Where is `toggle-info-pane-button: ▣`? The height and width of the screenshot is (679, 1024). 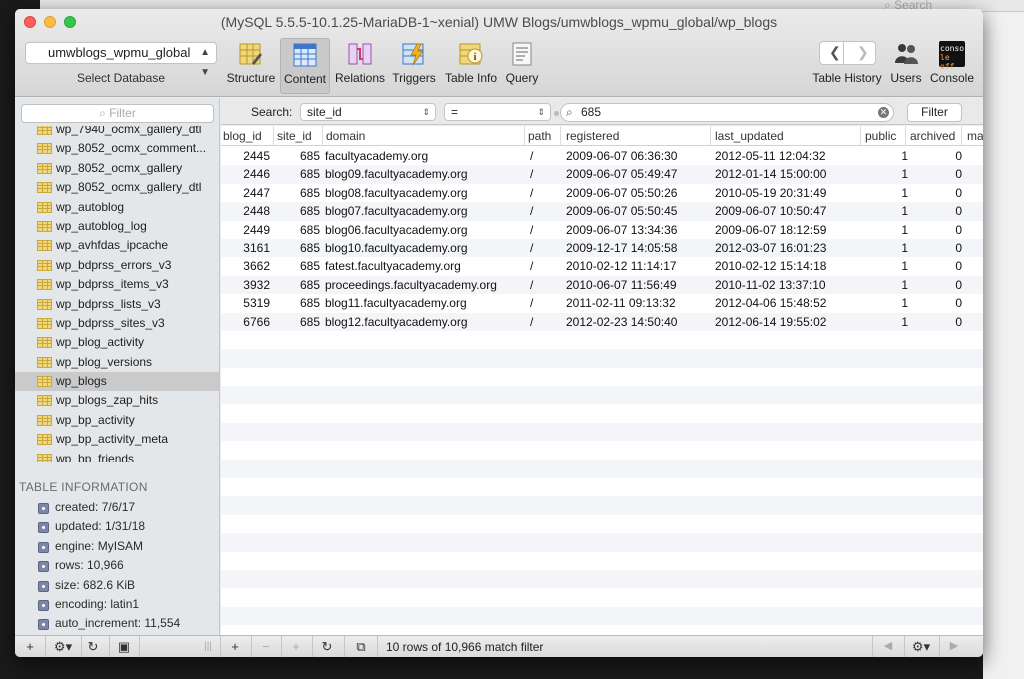 toggle-info-pane-button: ▣ is located at coordinates (124, 646).